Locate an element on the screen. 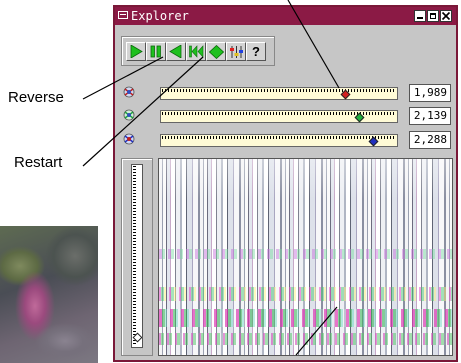 This screenshot has height=363, width=461. pause-button is located at coordinates (156, 51).